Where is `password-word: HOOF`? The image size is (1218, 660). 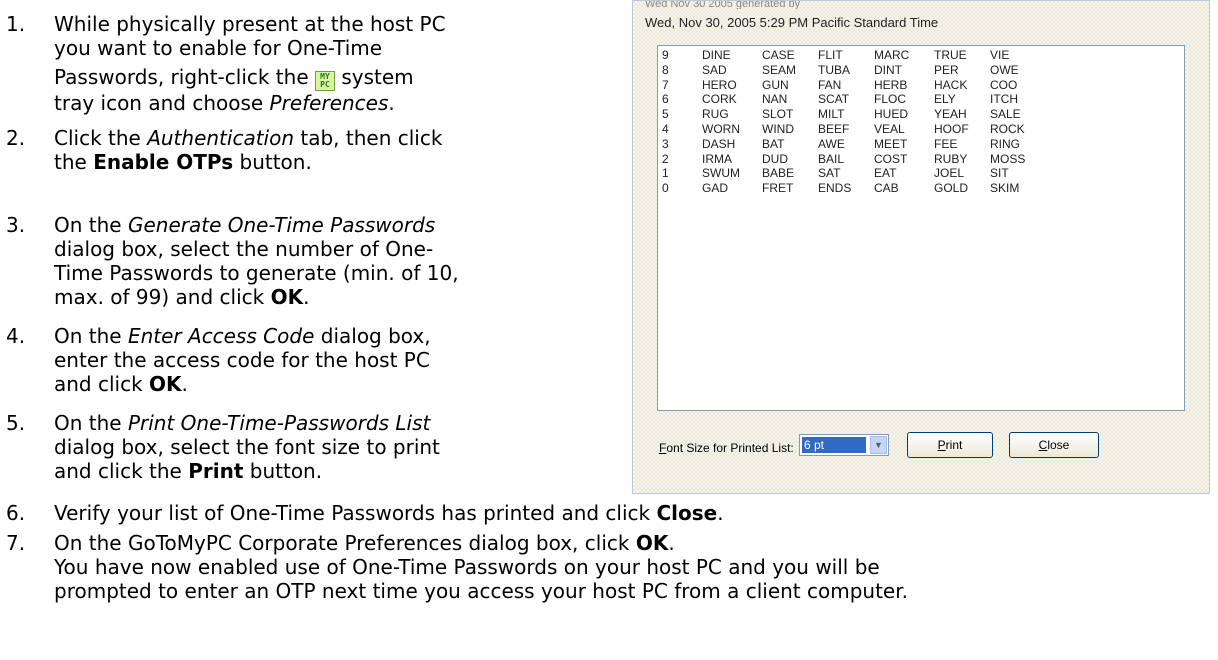 password-word: HOOF is located at coordinates (951, 129).